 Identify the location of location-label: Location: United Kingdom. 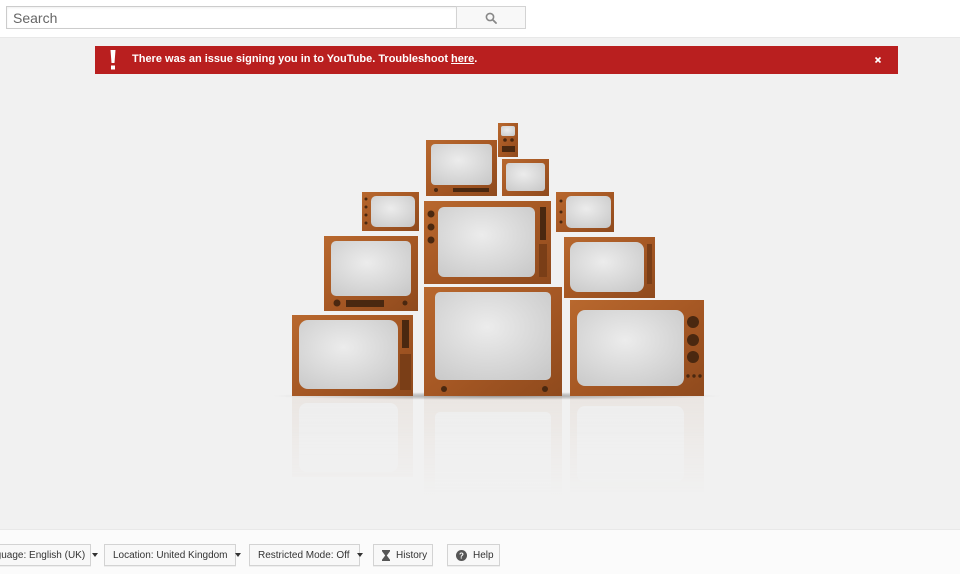
(170, 555).